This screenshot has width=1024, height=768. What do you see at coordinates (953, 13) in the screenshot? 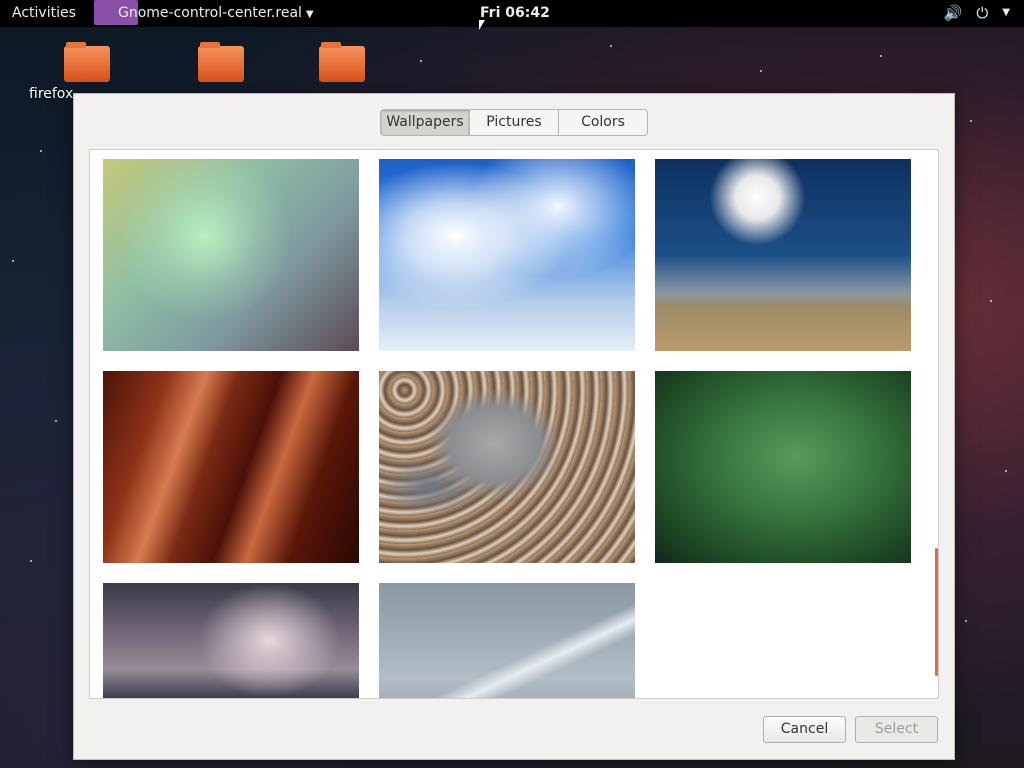
I see `volume-icon: 🔊` at bounding box center [953, 13].